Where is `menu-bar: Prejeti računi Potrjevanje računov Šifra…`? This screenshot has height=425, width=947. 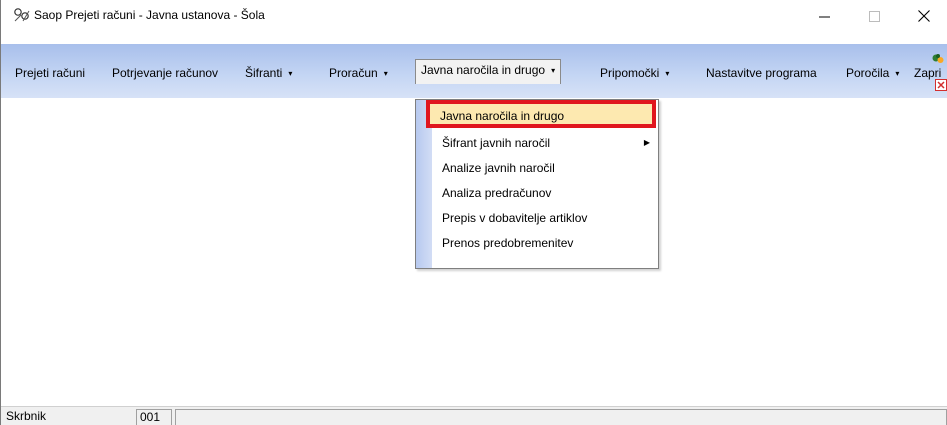 menu-bar: Prejeti računi Potrjevanje računov Šifra… is located at coordinates (474, 71).